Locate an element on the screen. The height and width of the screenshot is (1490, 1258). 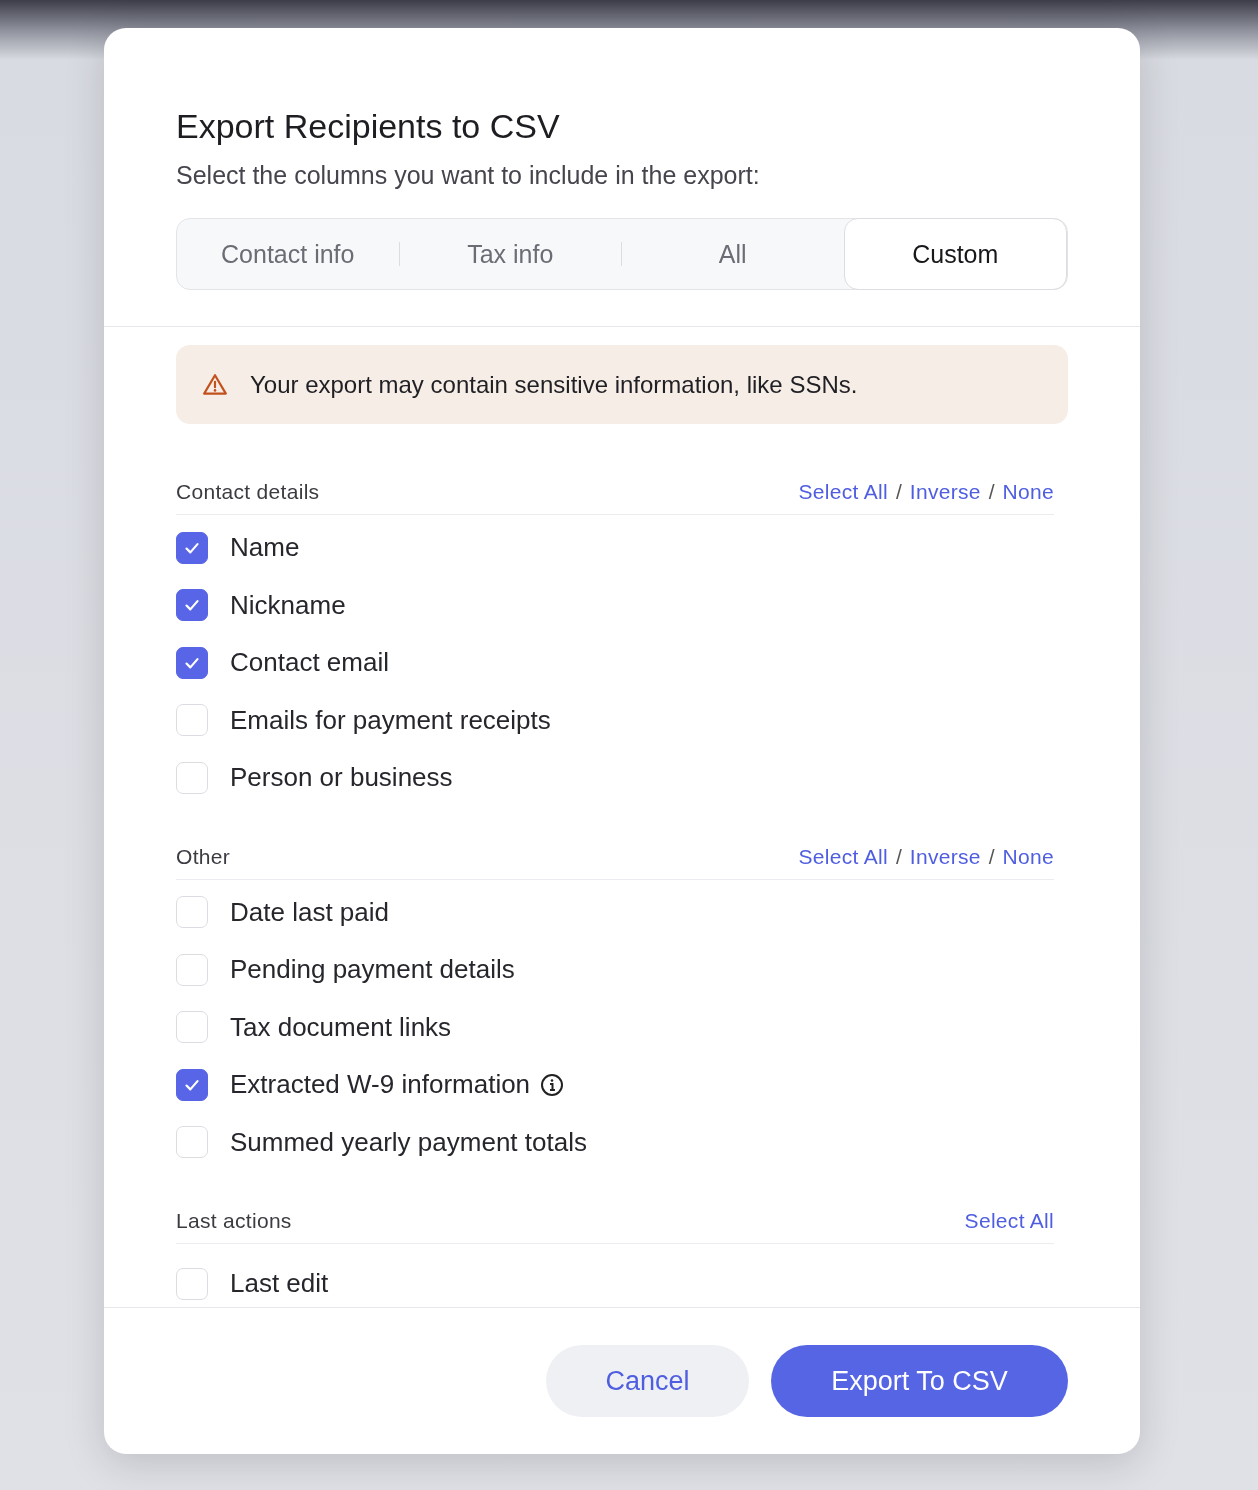
column-label: Date last paid is located at coordinates (309, 912).